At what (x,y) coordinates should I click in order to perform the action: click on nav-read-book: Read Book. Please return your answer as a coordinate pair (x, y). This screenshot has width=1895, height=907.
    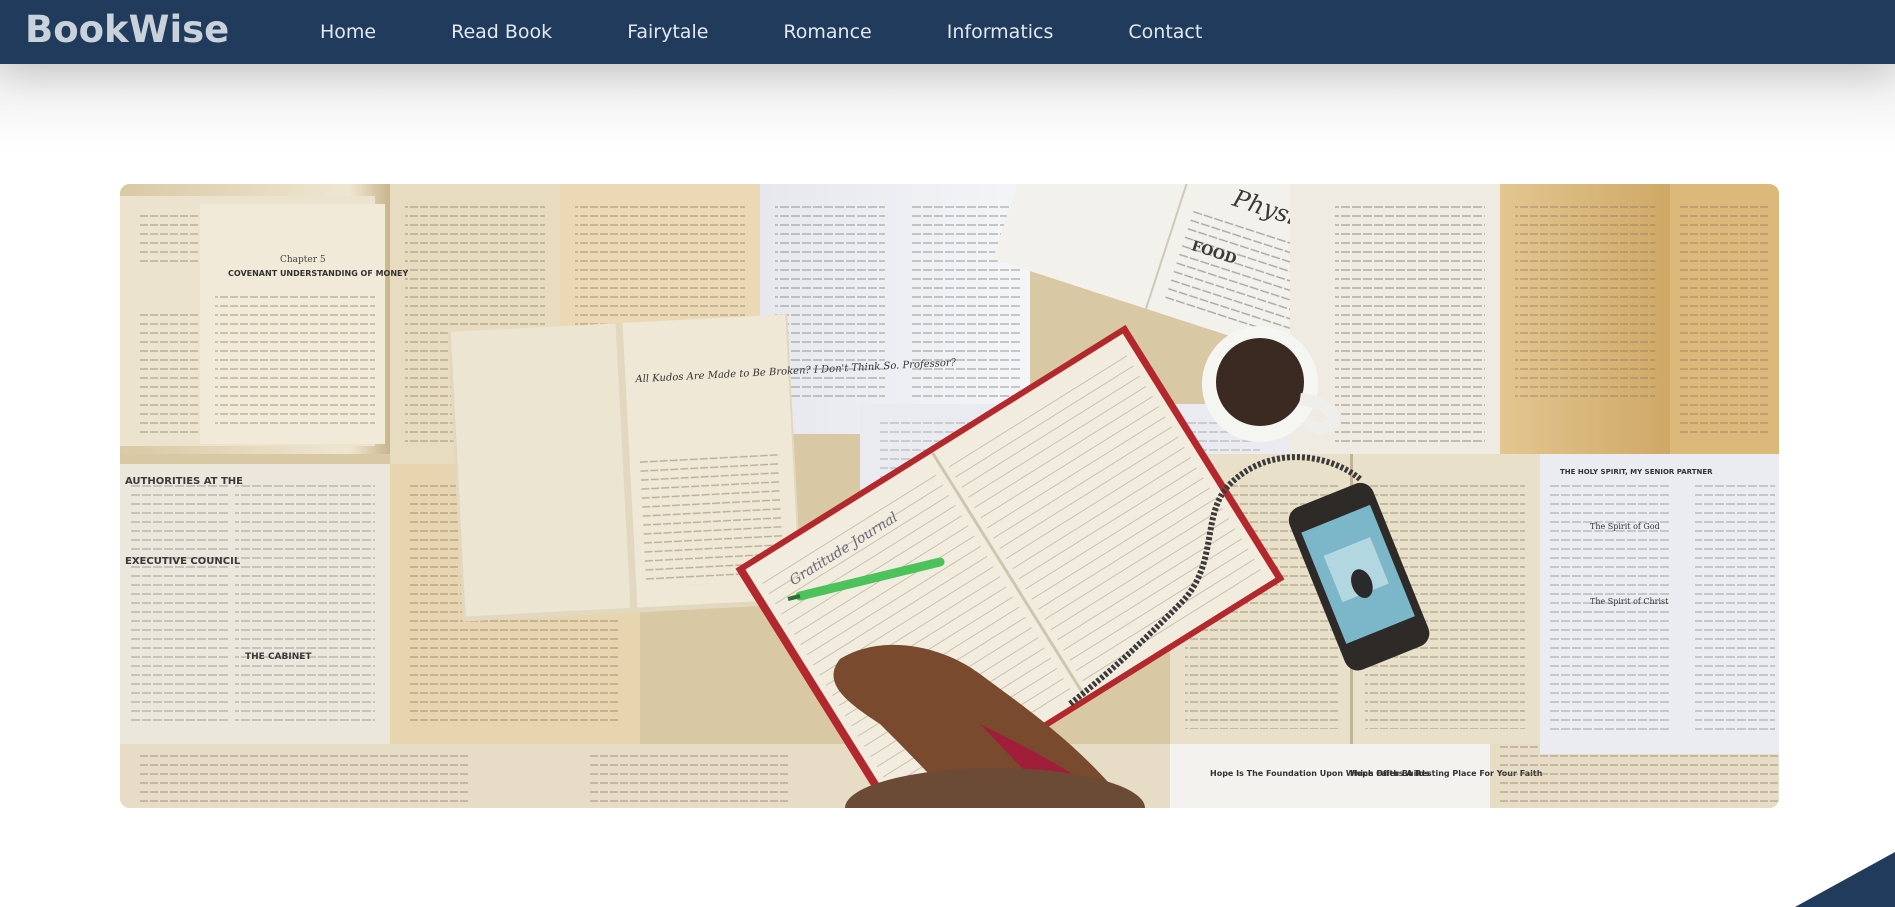
    Looking at the image, I should click on (501, 32).